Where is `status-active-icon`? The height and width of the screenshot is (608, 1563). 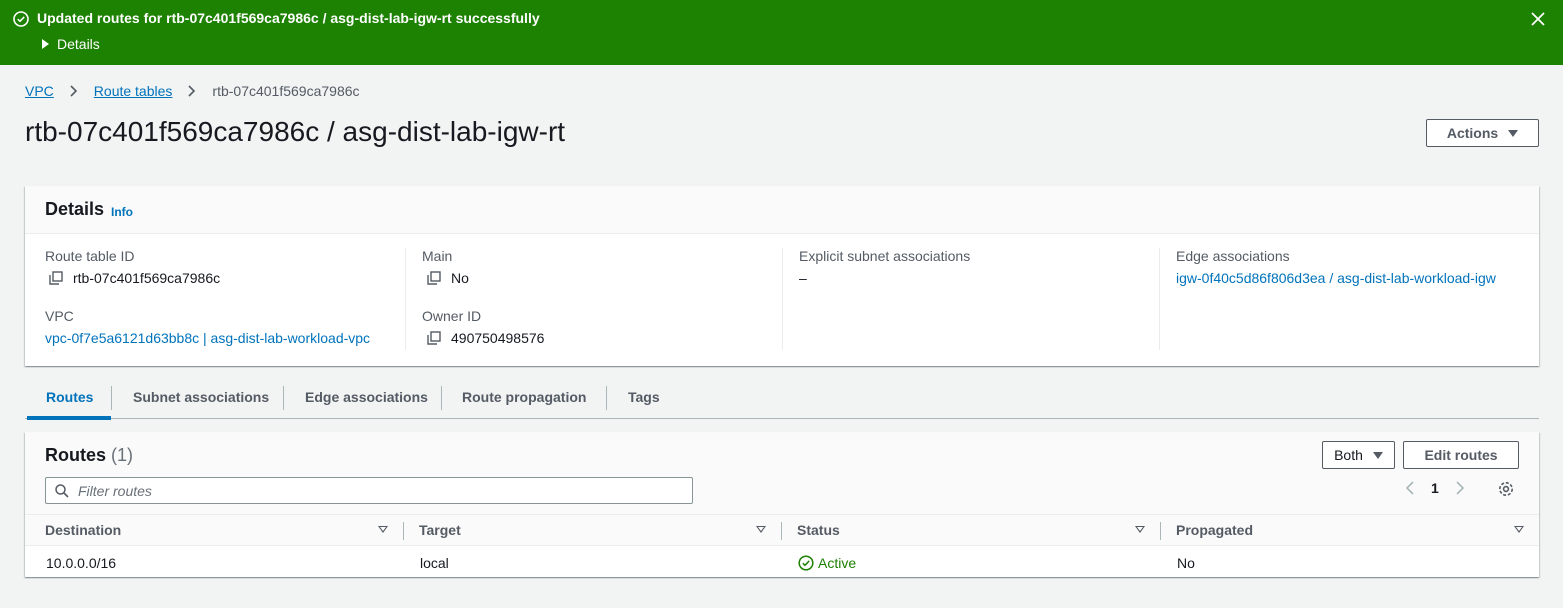 status-active-icon is located at coordinates (806, 563).